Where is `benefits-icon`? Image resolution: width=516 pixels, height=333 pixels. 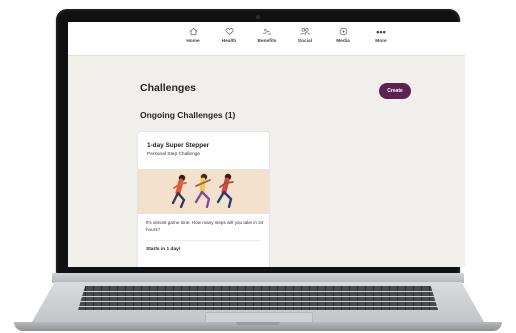
benefits-icon is located at coordinates (267, 32).